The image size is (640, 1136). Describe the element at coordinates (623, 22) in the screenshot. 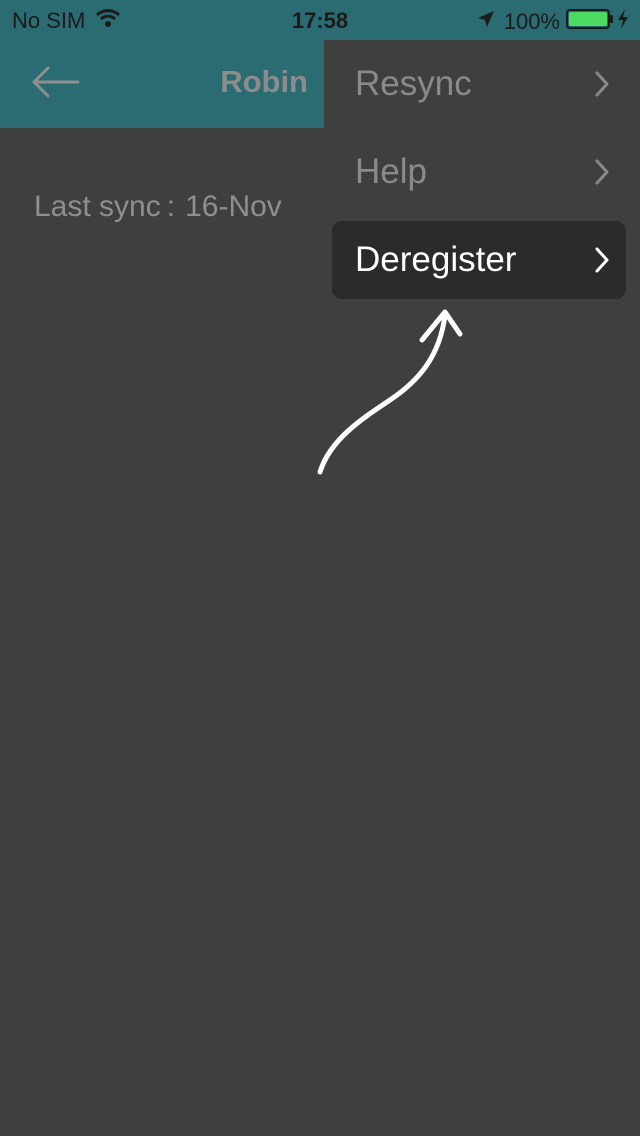

I see `charging-bolt-icon` at that location.